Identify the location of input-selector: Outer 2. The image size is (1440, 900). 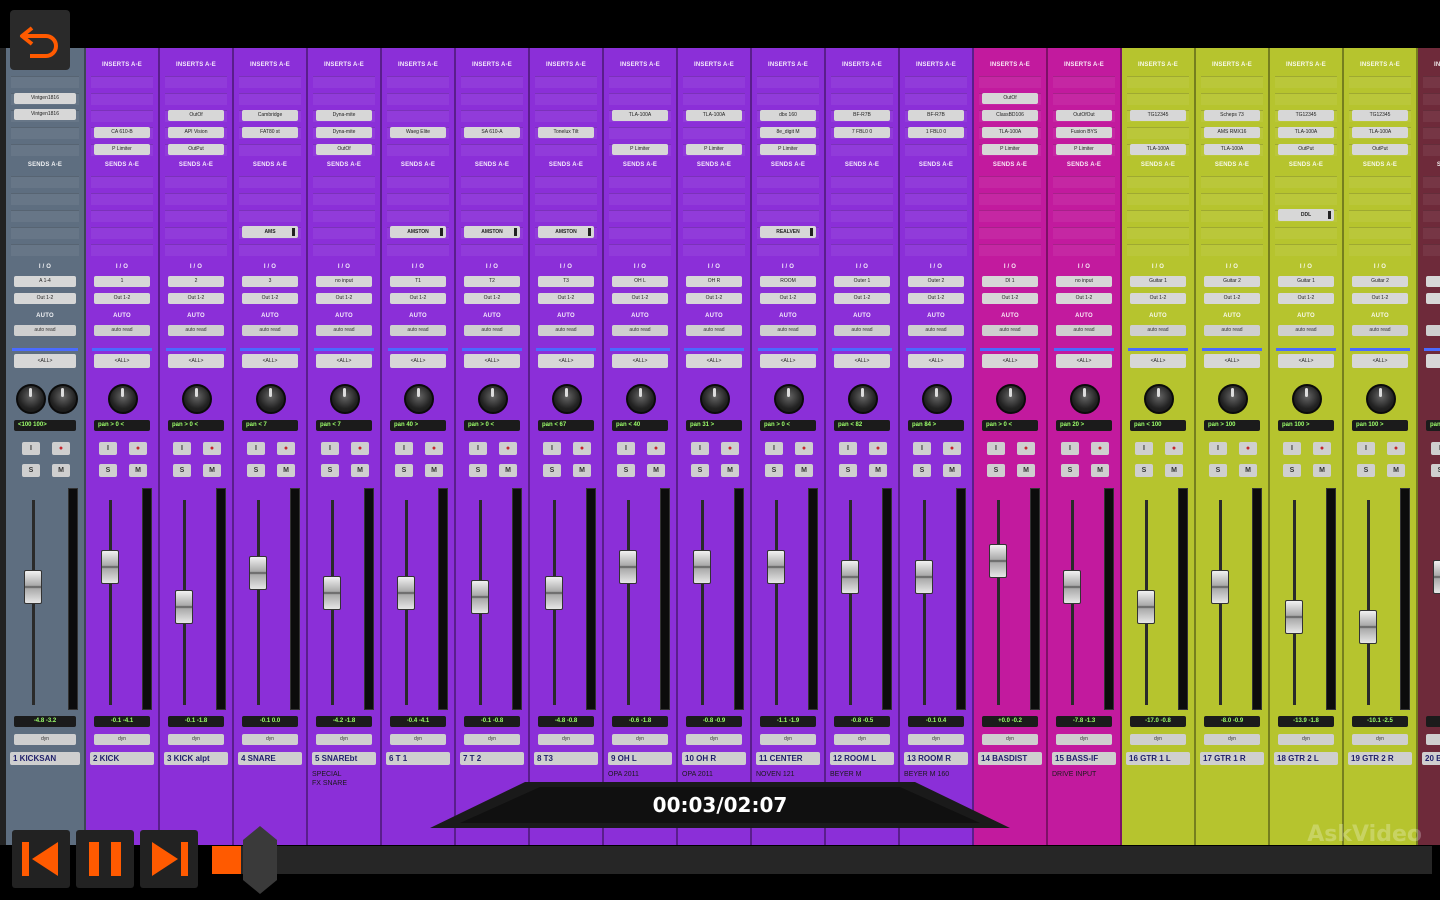
(936, 281).